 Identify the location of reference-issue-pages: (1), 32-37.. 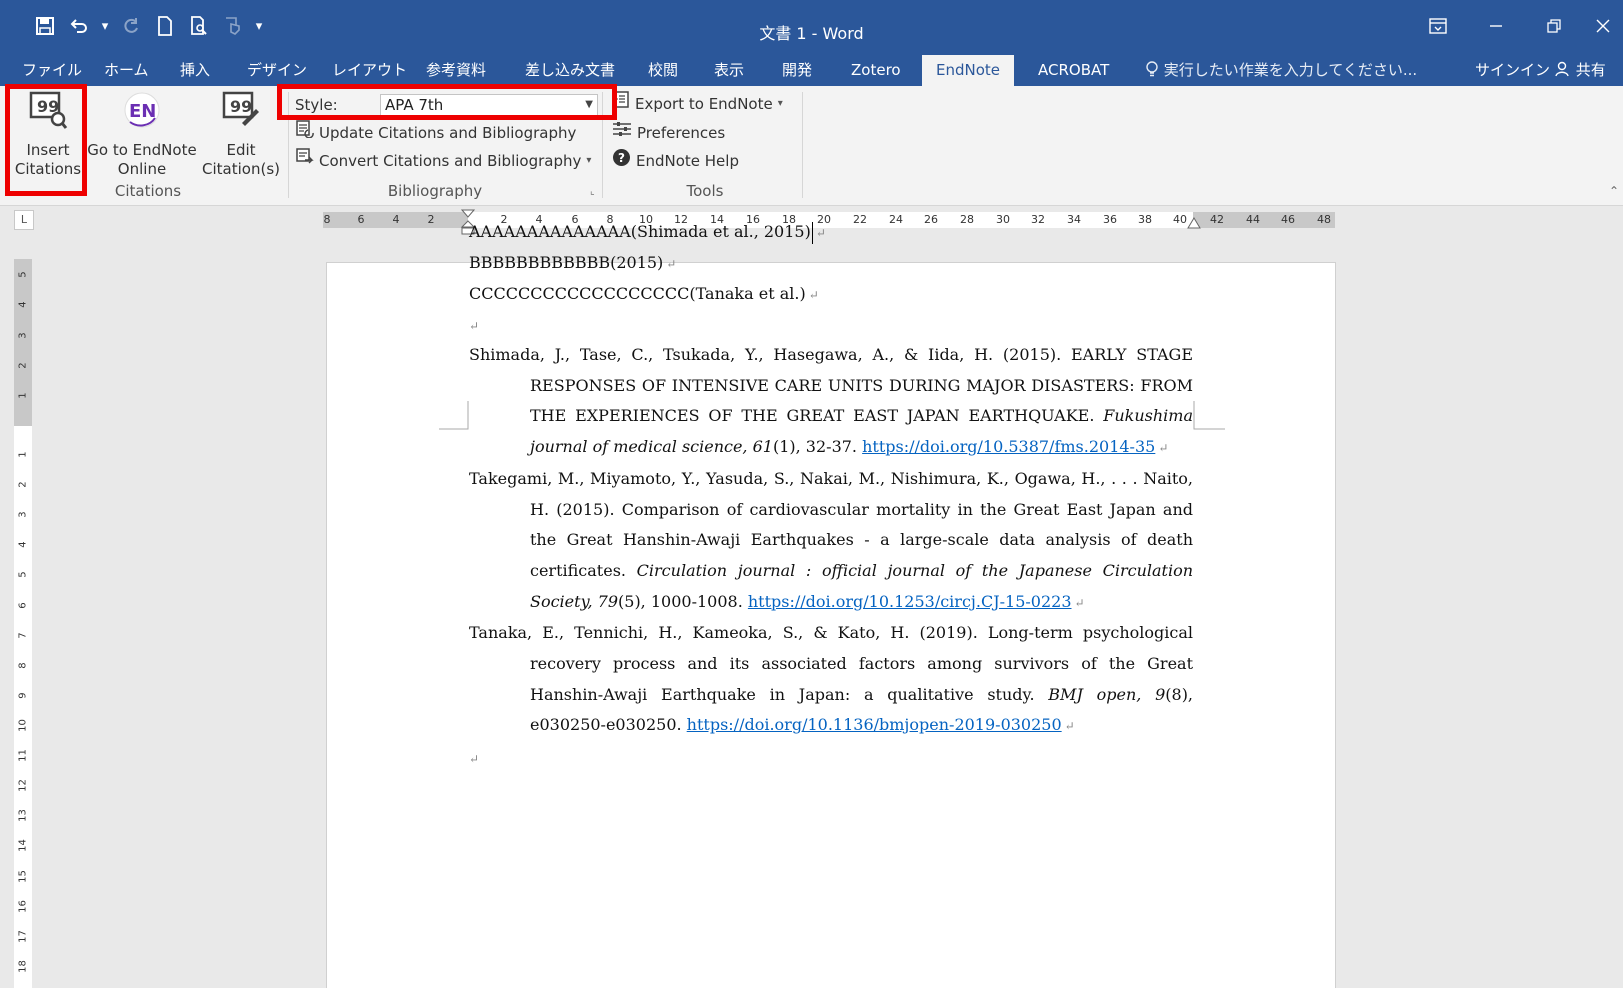
(817, 447).